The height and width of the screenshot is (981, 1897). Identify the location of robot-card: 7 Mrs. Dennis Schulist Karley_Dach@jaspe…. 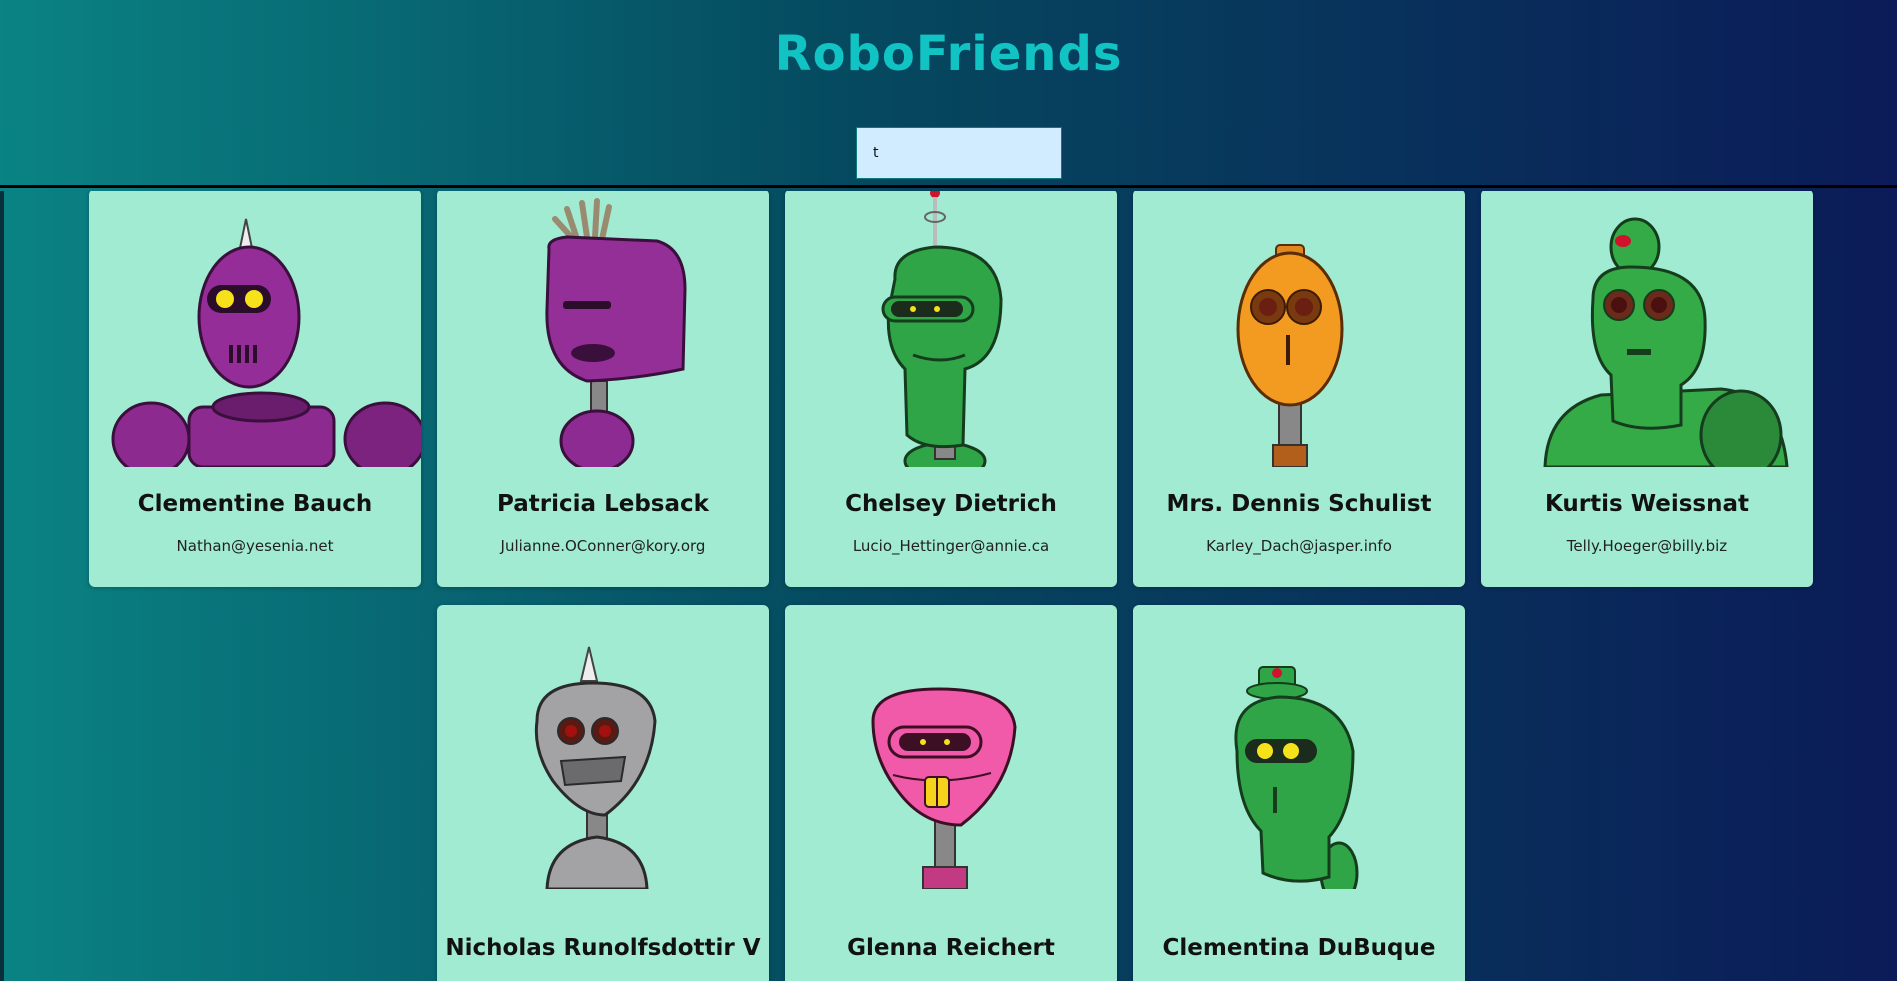
(1299, 389).